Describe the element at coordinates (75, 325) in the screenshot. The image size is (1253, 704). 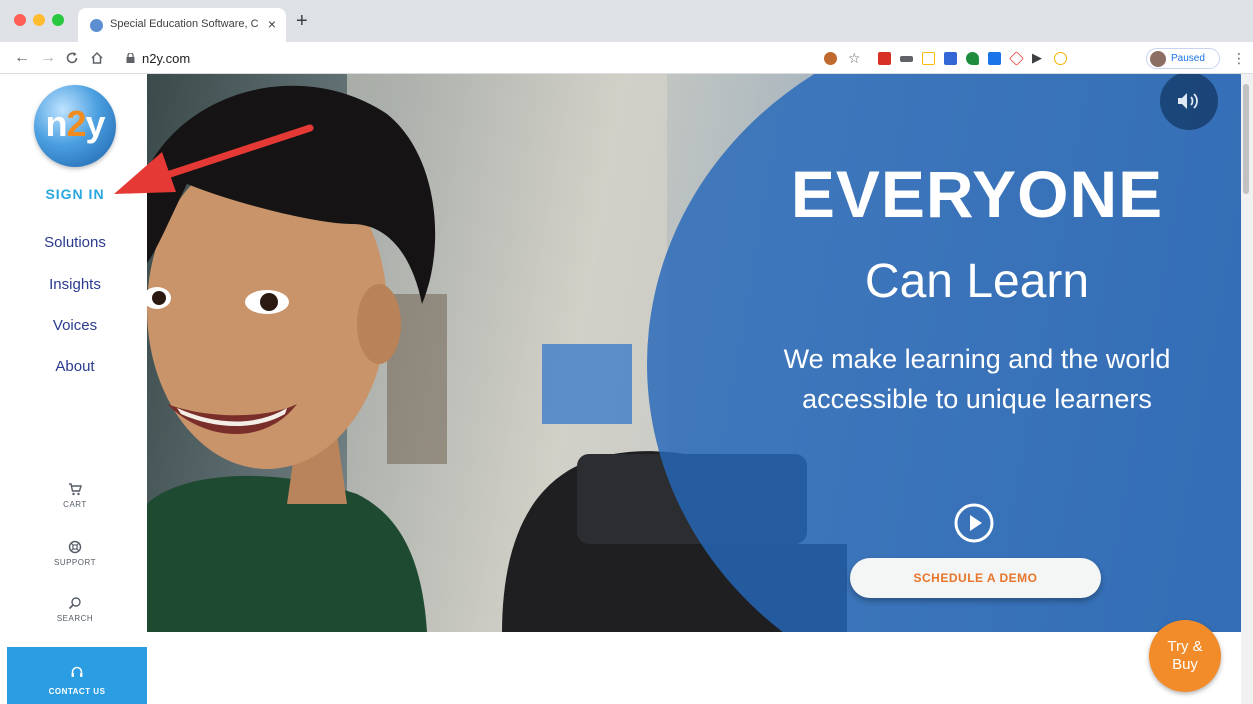
I see `nav-voices: Voices` at that location.